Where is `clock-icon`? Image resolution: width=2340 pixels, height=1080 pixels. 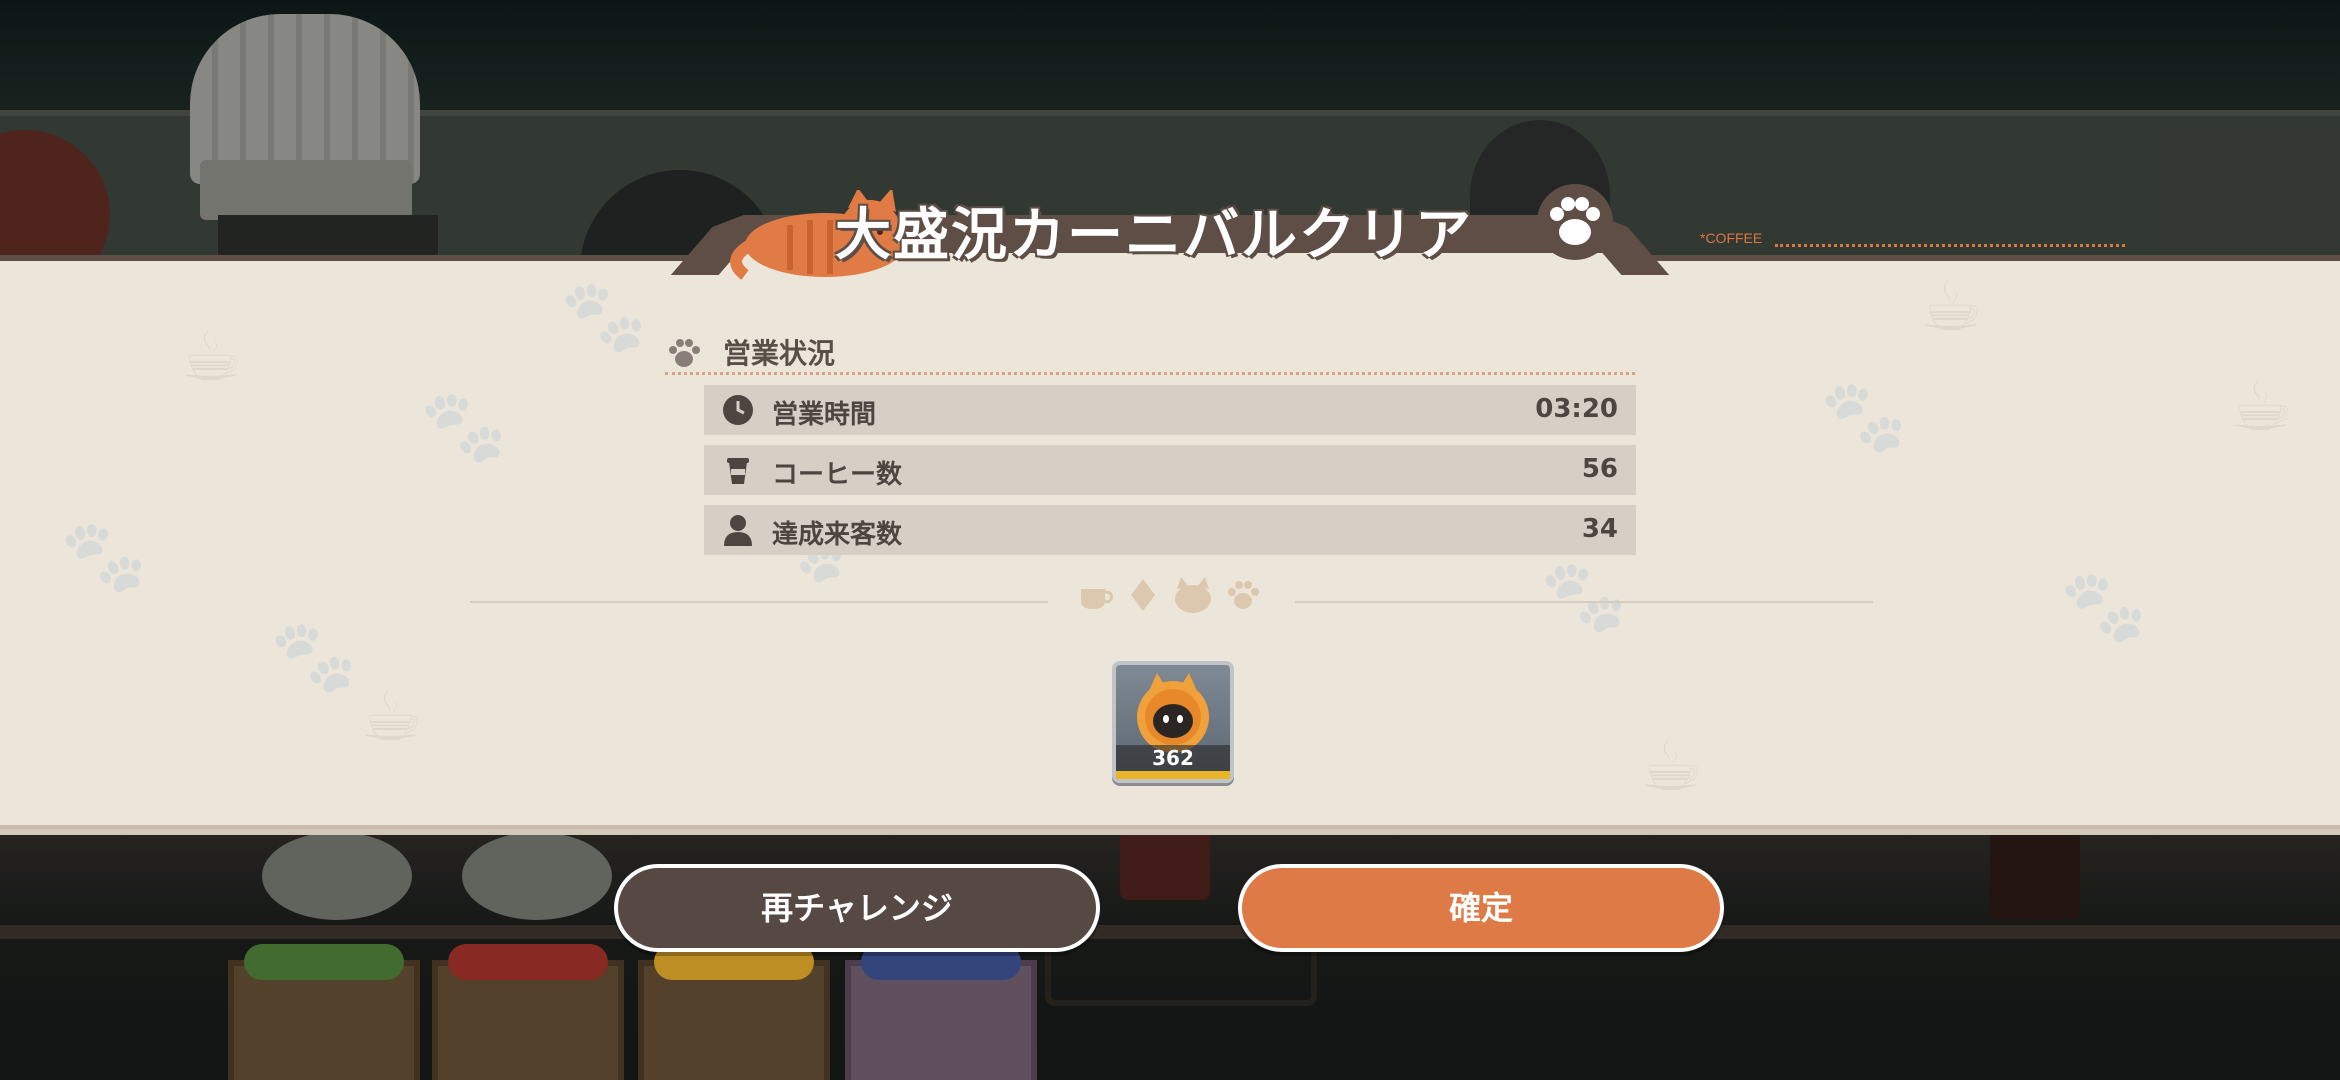
clock-icon is located at coordinates (738, 410).